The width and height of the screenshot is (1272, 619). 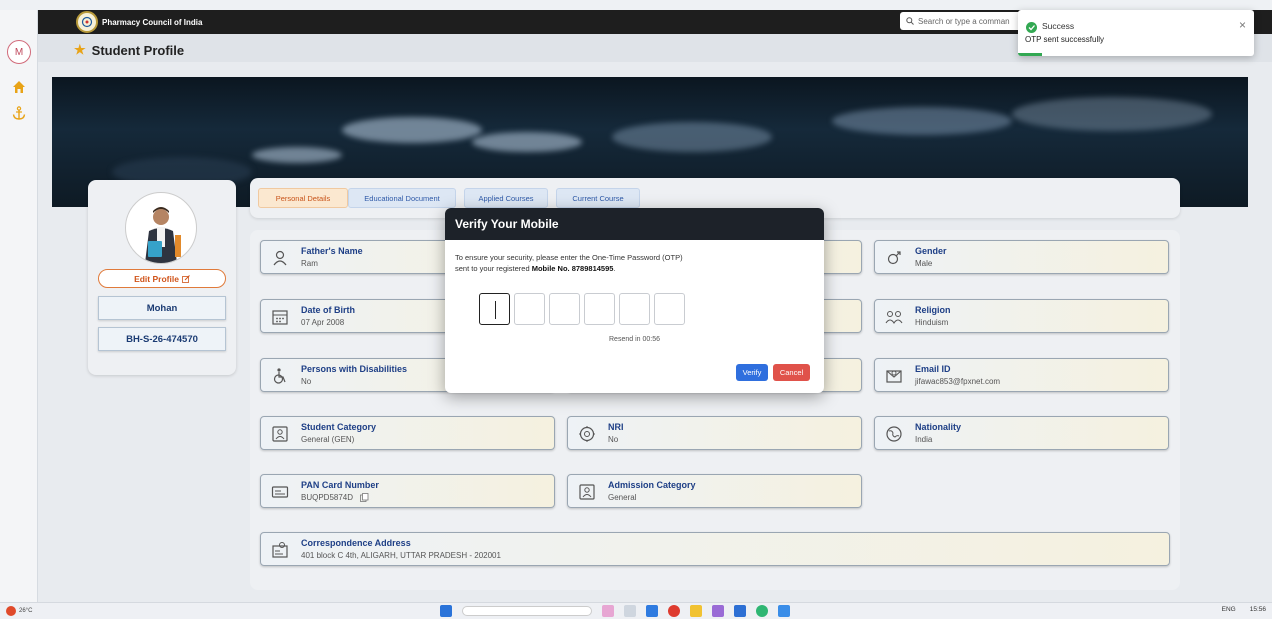 What do you see at coordinates (87, 22) in the screenshot?
I see `emblem-icon` at bounding box center [87, 22].